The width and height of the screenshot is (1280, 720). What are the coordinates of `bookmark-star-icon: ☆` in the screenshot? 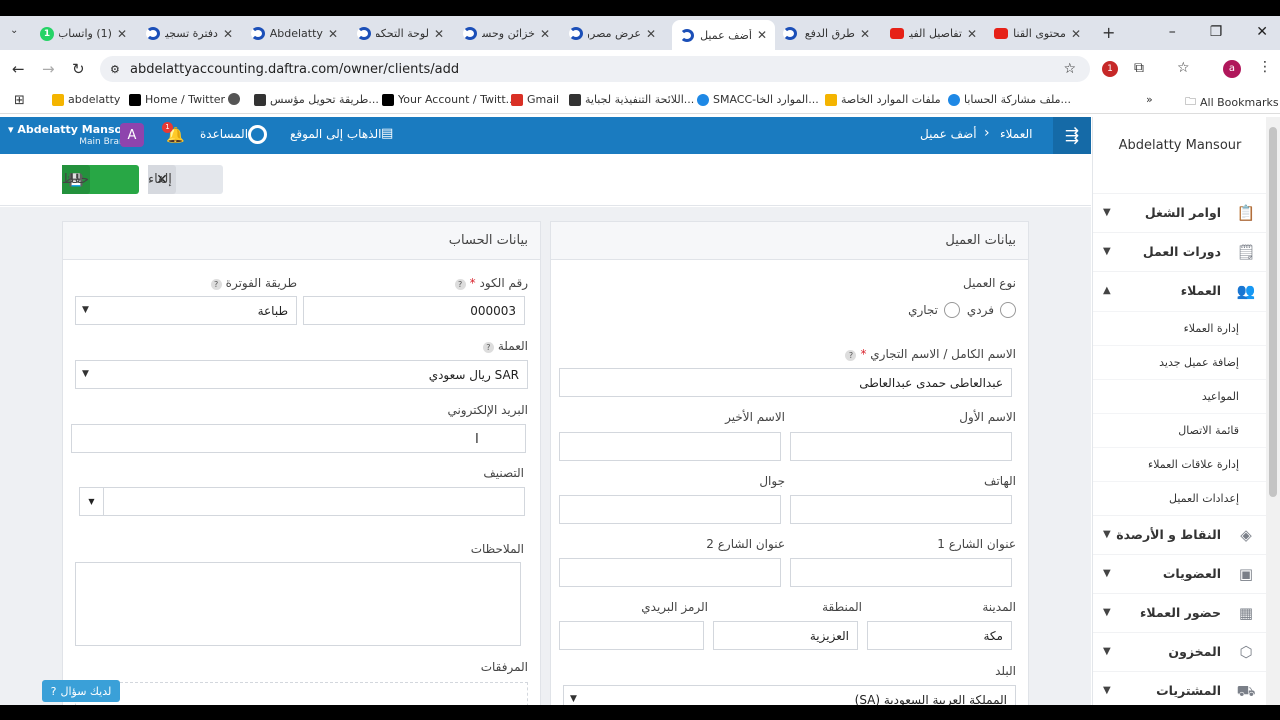 It's located at (1069, 69).